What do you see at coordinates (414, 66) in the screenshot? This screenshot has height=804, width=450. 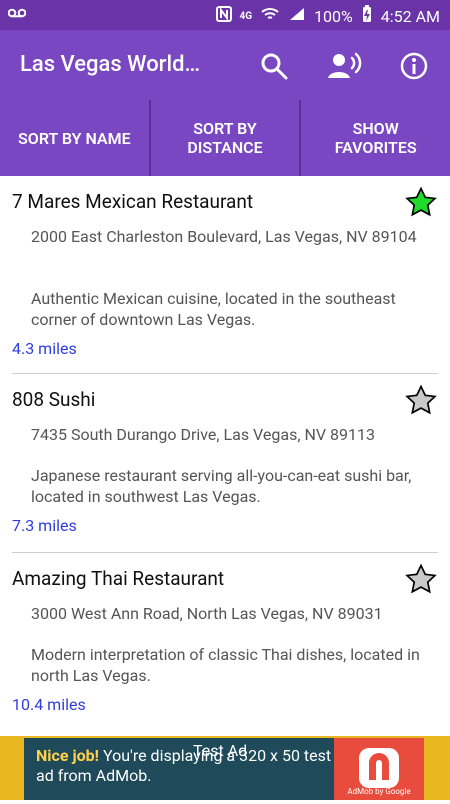 I see `info-icon` at bounding box center [414, 66].